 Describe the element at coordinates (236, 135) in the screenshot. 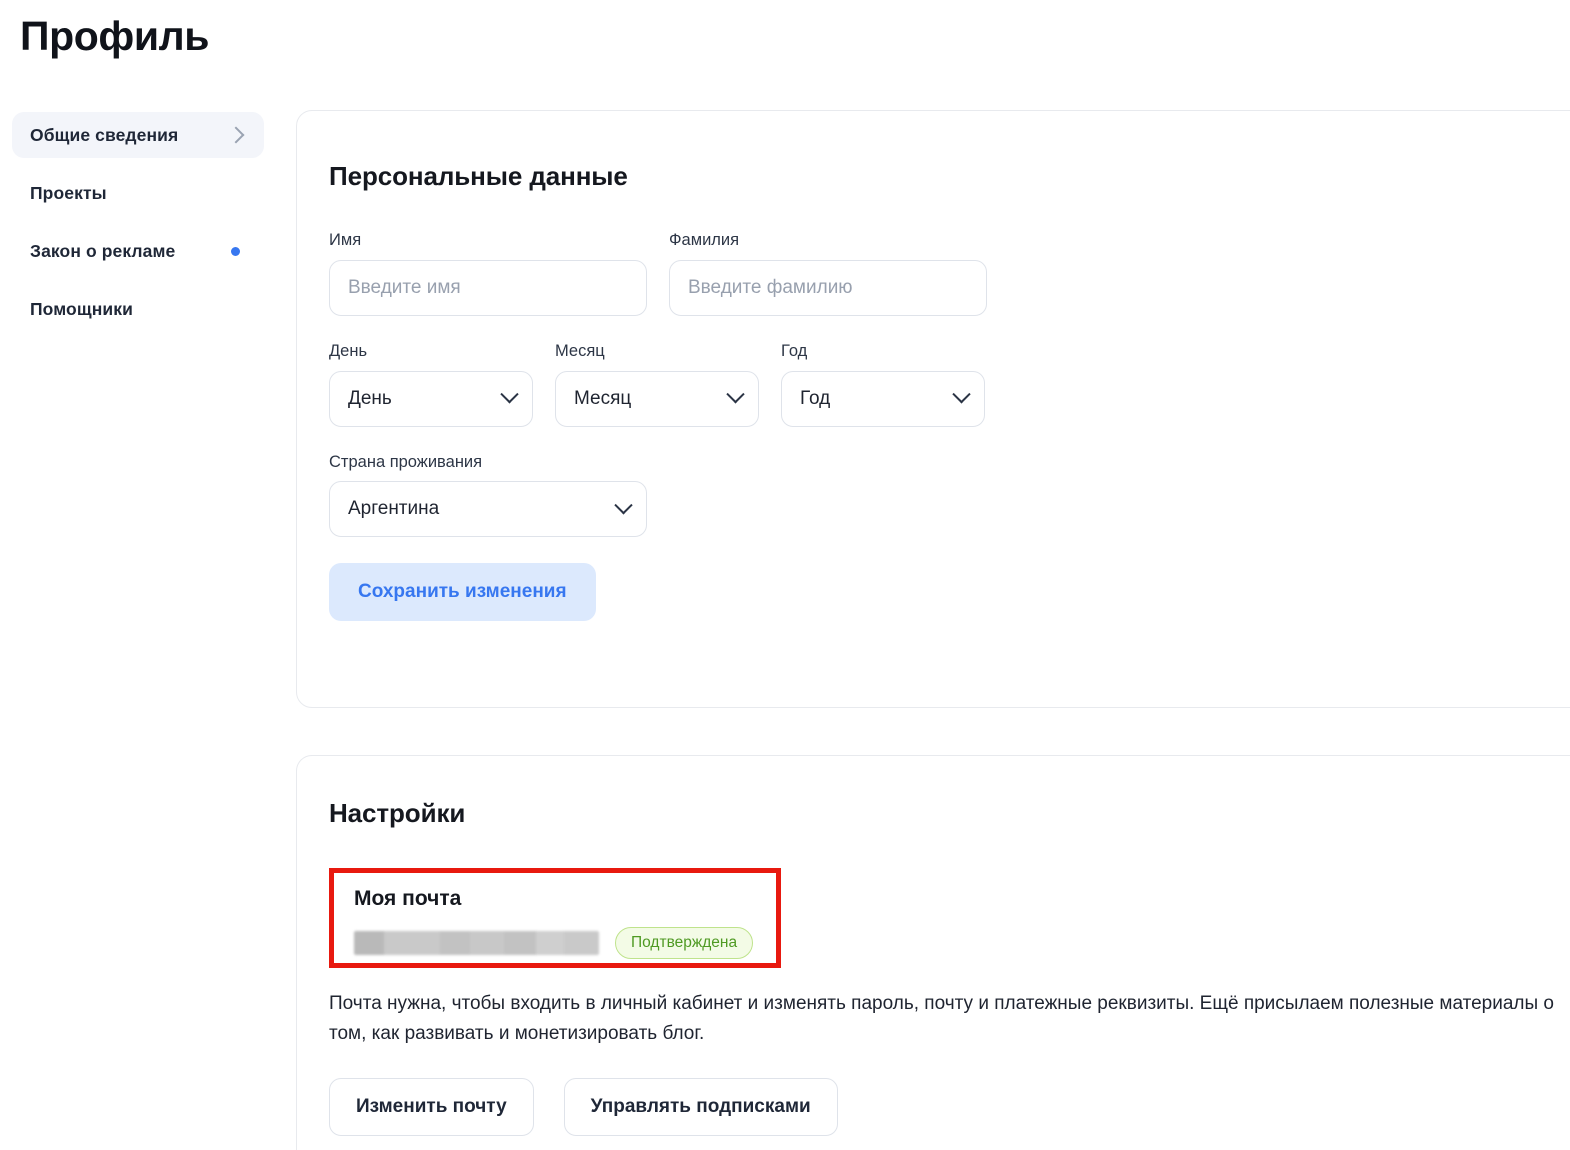

I see `chevron-right-icon` at that location.